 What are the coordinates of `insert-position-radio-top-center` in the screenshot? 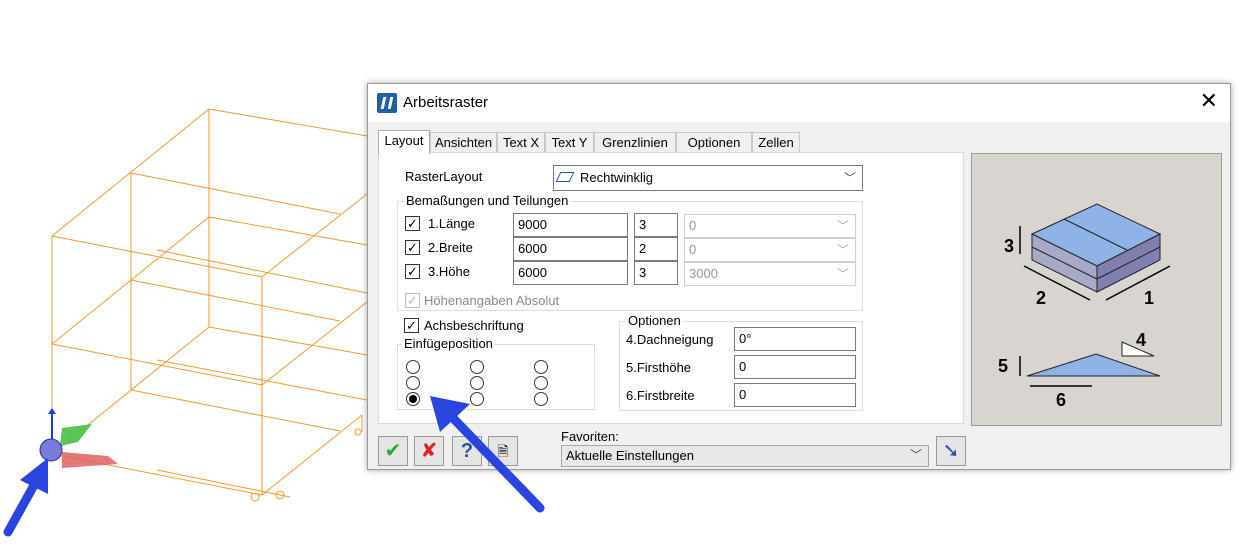 It's located at (477, 367).